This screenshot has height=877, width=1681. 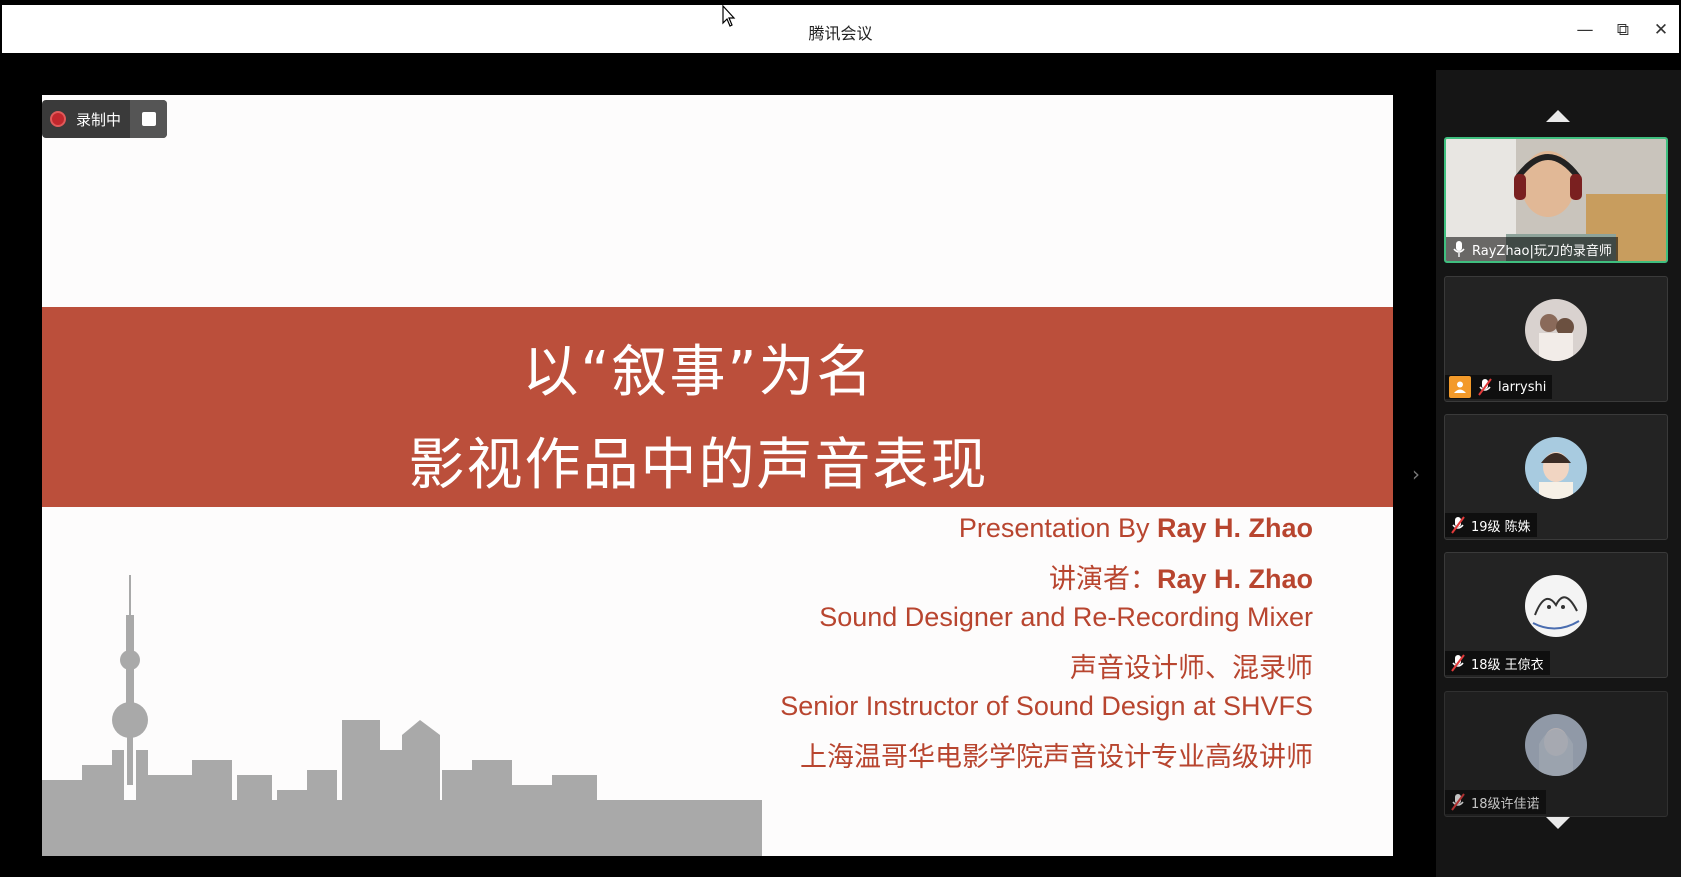 What do you see at coordinates (1056, 757) in the screenshot?
I see `credit-line: 上海温哥华电影学院声音设计专业高级讲师` at bounding box center [1056, 757].